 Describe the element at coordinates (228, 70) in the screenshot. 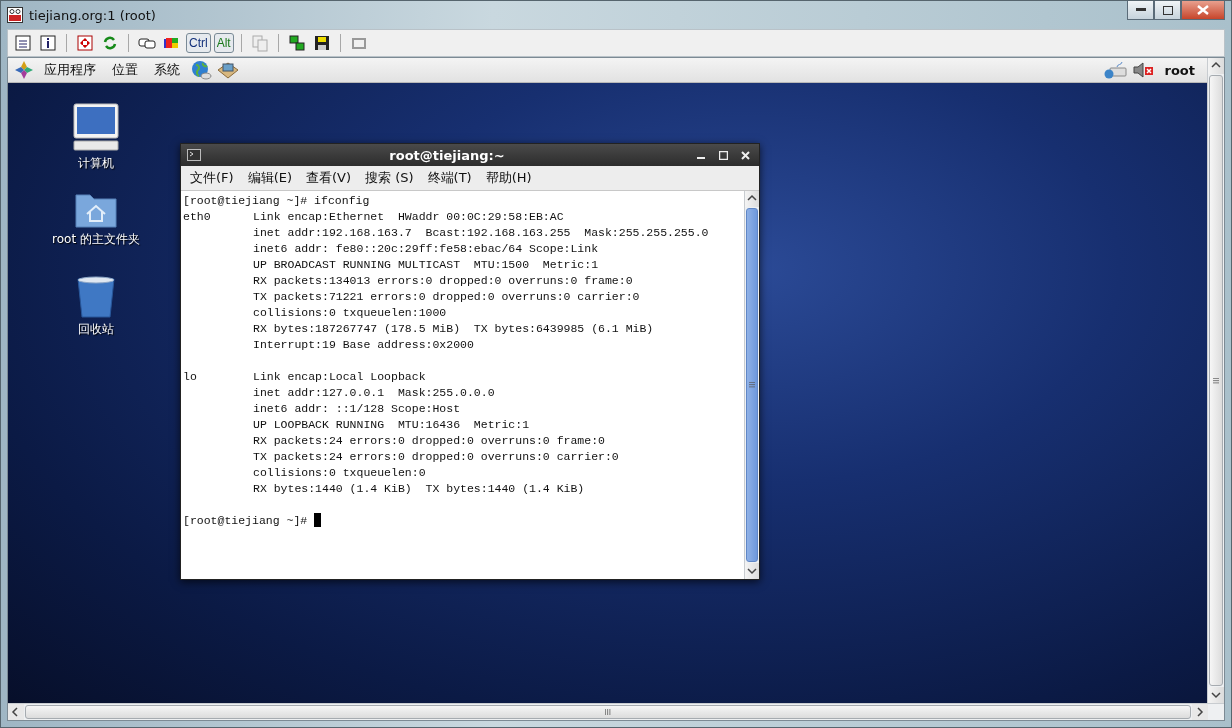

I see `mail-icon` at that location.